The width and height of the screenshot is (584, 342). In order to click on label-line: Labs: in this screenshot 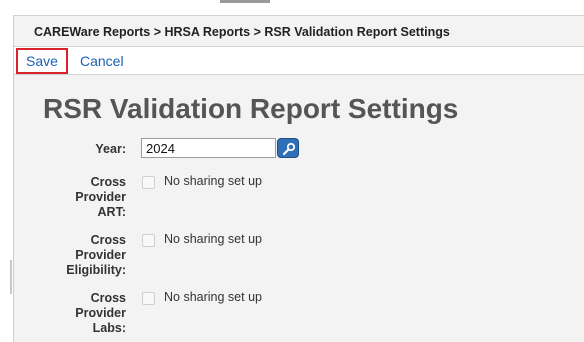, I will do `click(109, 328)`.